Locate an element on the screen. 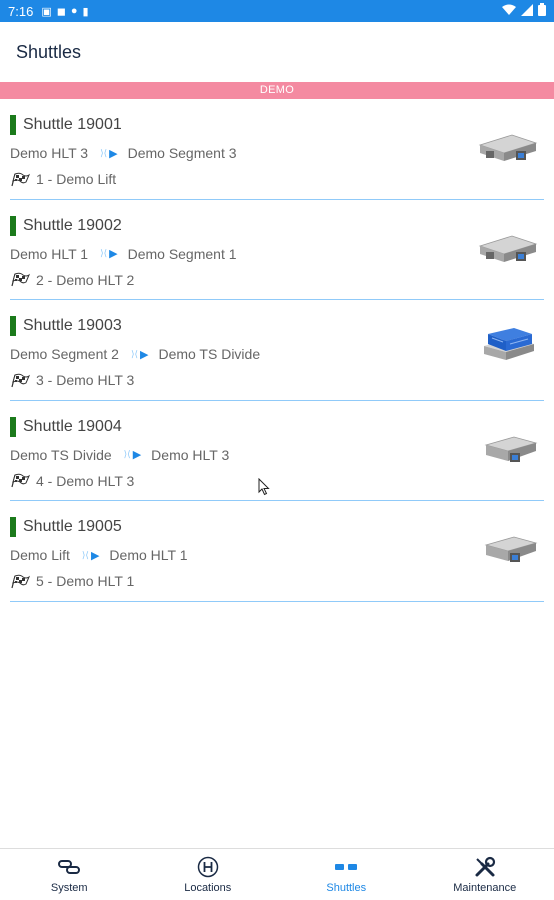 The height and width of the screenshot is (900, 554). status-bar: 7:16 ▣ ◼ ● ▮ is located at coordinates (277, 11).